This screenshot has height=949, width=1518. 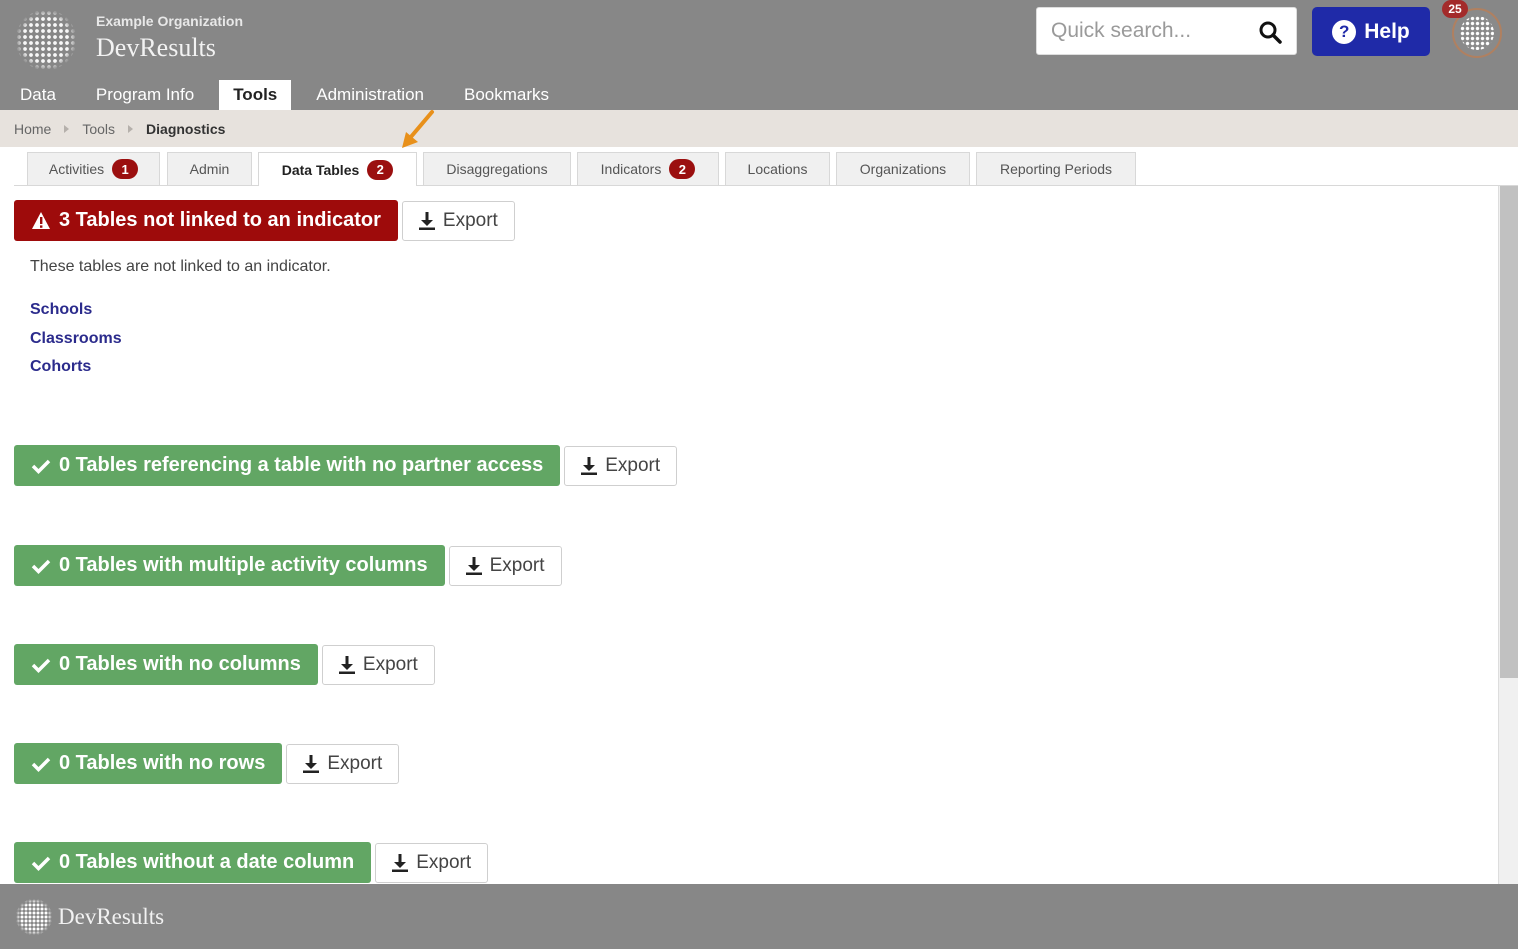 What do you see at coordinates (631, 169) in the screenshot?
I see `tab-label: Indicators` at bounding box center [631, 169].